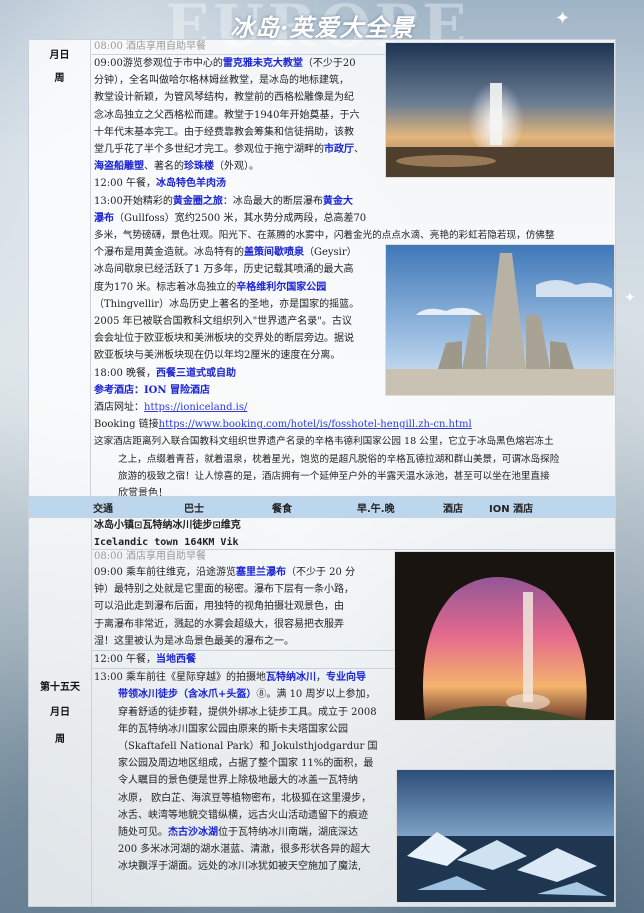 This screenshot has width=644, height=913. What do you see at coordinates (196, 373) in the screenshot?
I see `highlight: 西餐三道式或自助` at bounding box center [196, 373].